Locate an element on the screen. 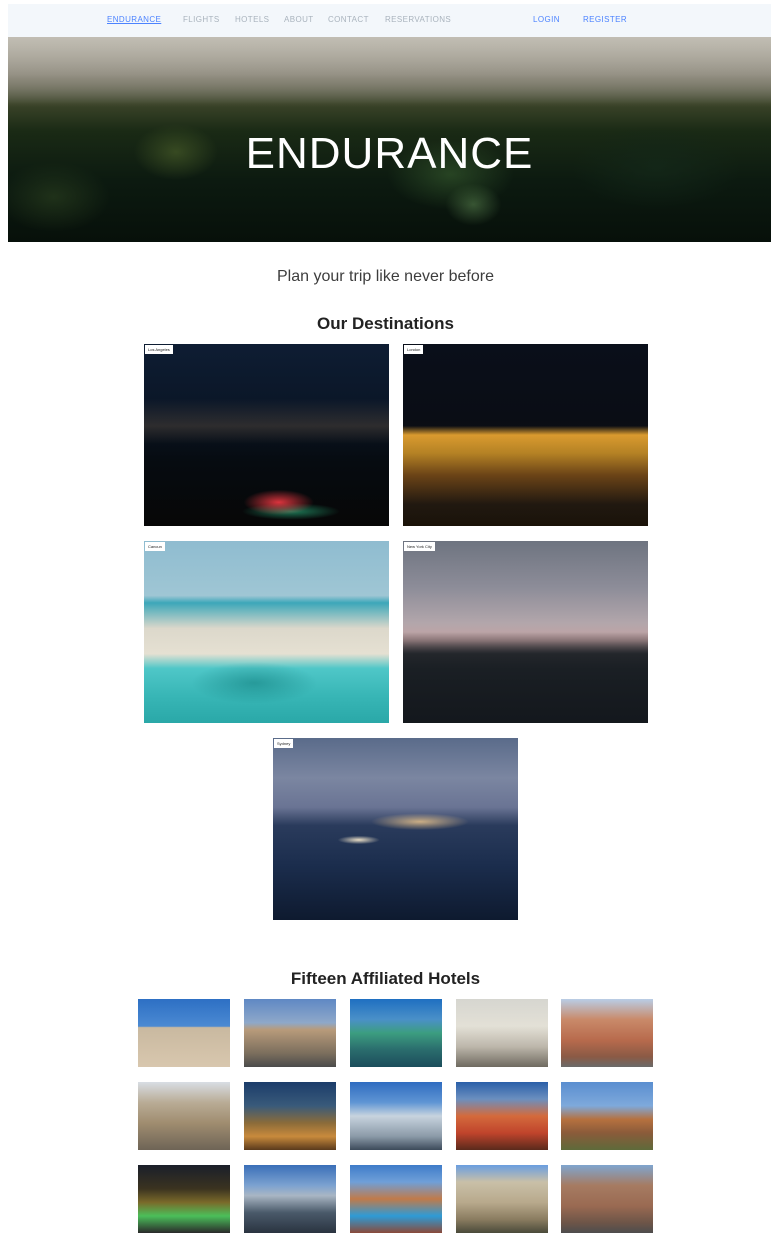 The height and width of the screenshot is (1254, 771). login-link: LOGIN is located at coordinates (546, 19).